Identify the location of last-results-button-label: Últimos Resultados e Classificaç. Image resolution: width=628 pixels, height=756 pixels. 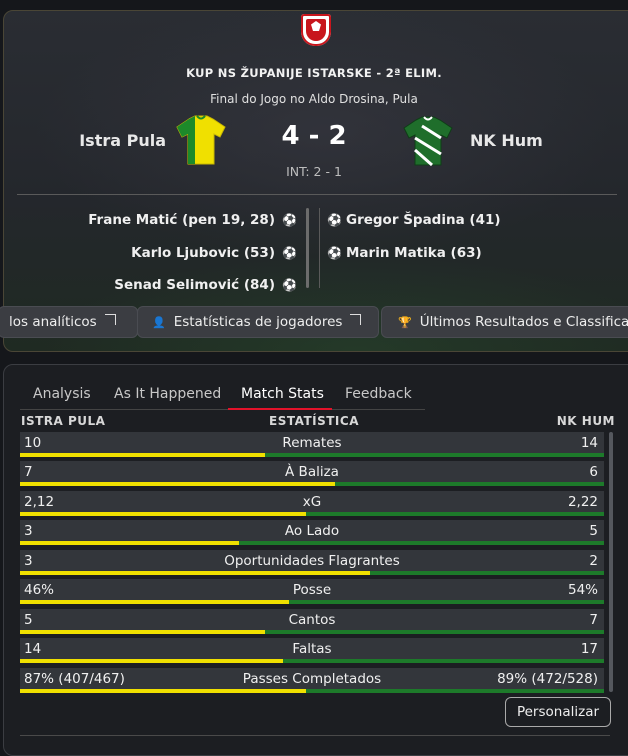
(523, 322).